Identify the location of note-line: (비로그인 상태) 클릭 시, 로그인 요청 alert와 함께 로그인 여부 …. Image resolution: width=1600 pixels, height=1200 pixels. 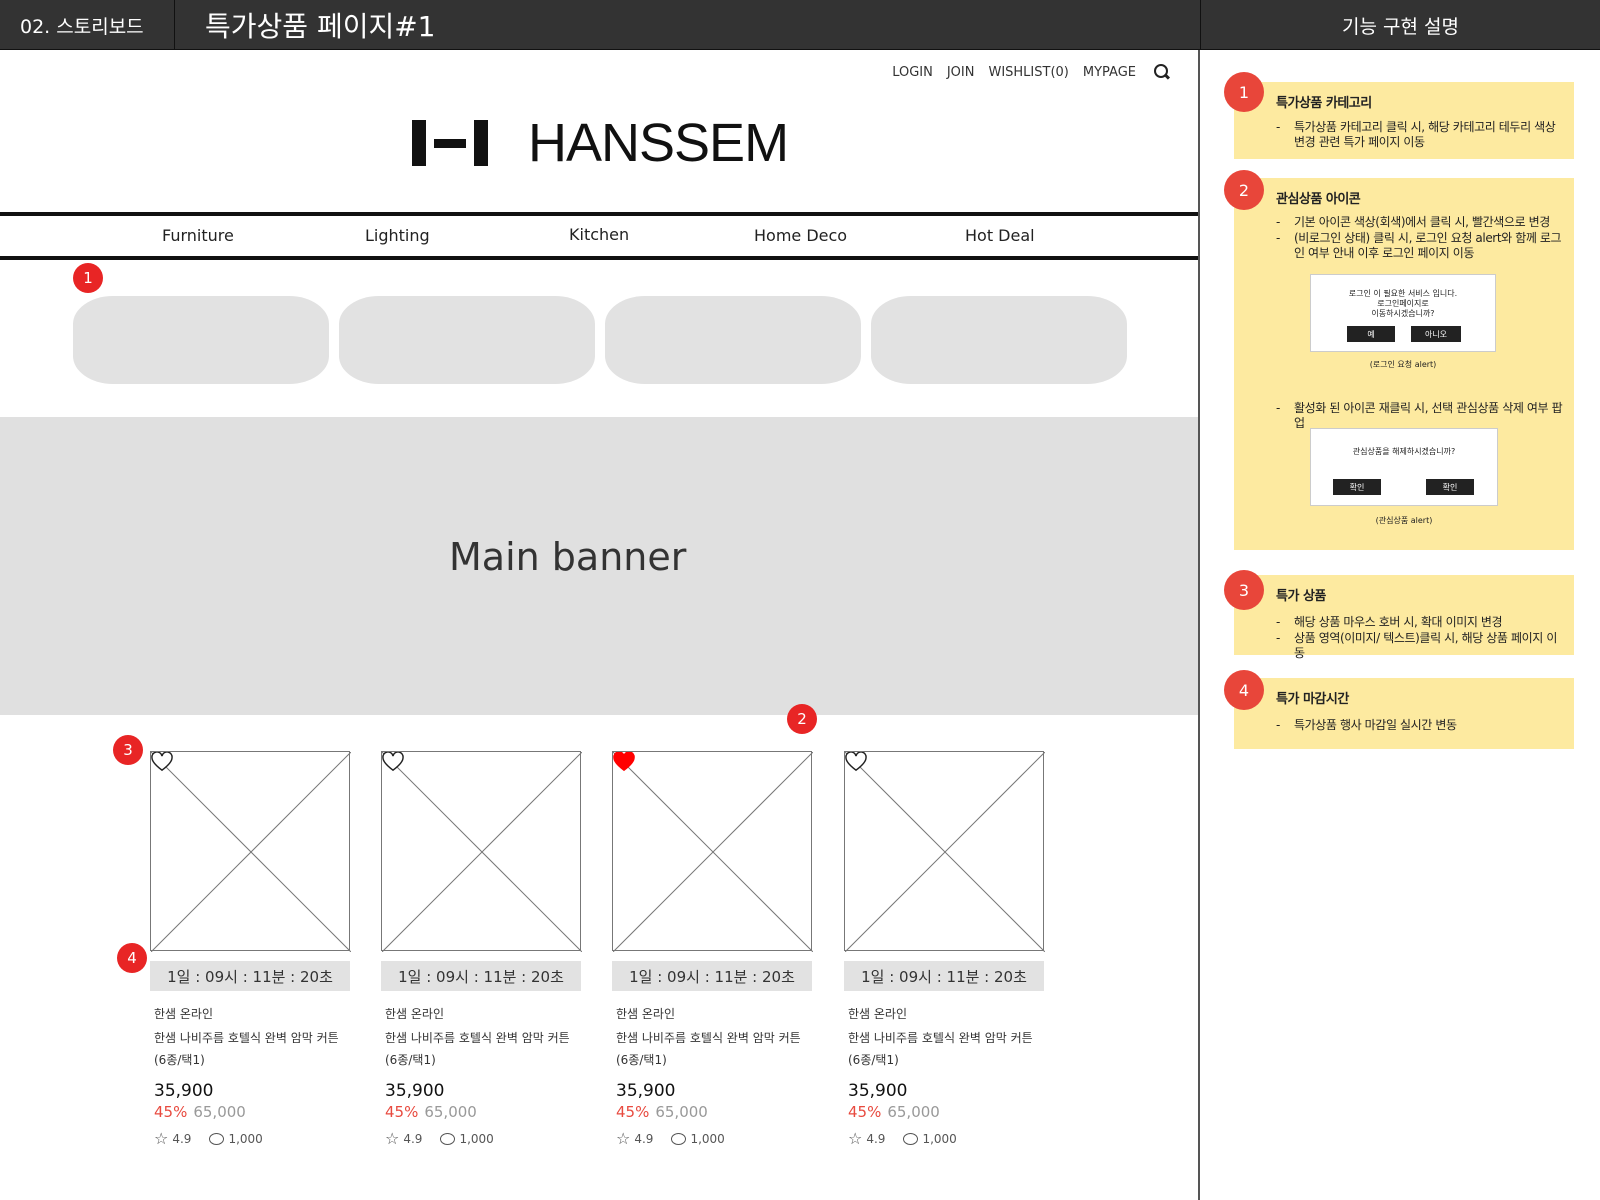
(1421, 246).